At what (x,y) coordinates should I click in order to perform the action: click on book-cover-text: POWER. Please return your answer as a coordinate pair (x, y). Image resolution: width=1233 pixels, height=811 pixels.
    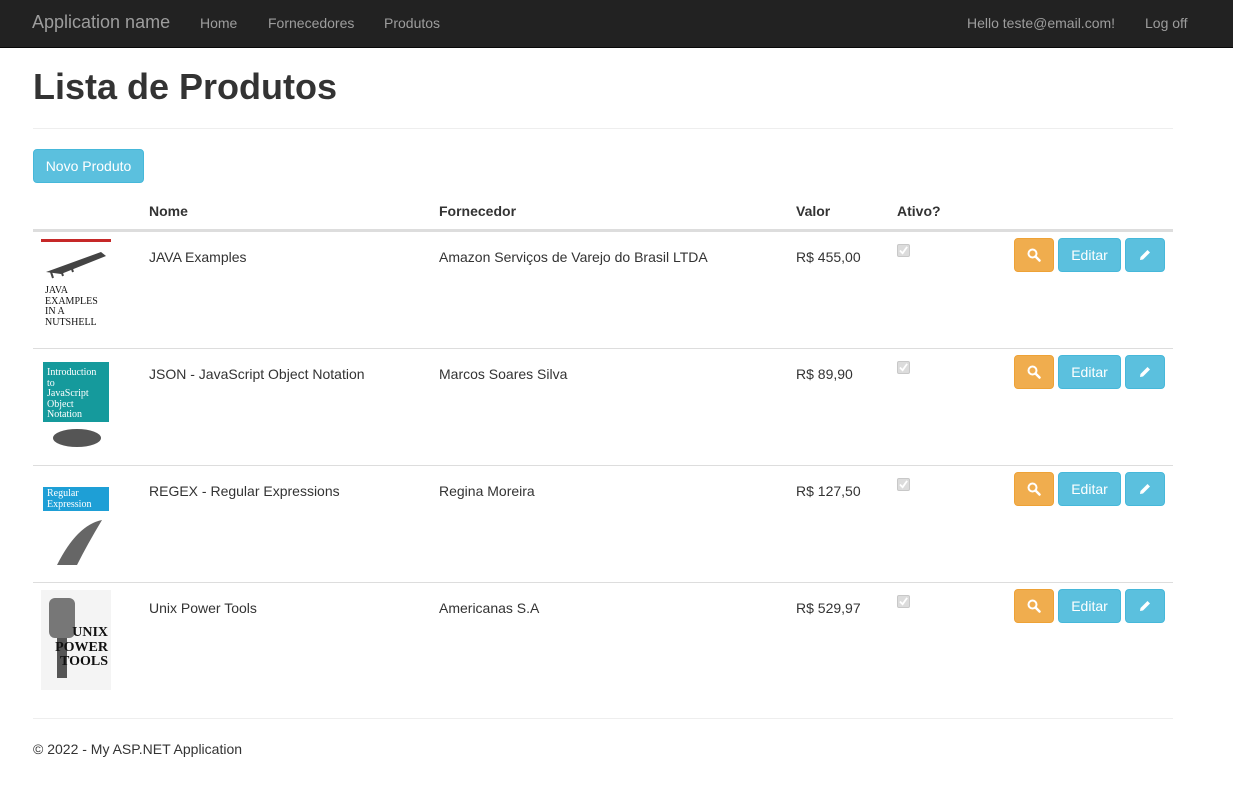
    Looking at the image, I should click on (81, 647).